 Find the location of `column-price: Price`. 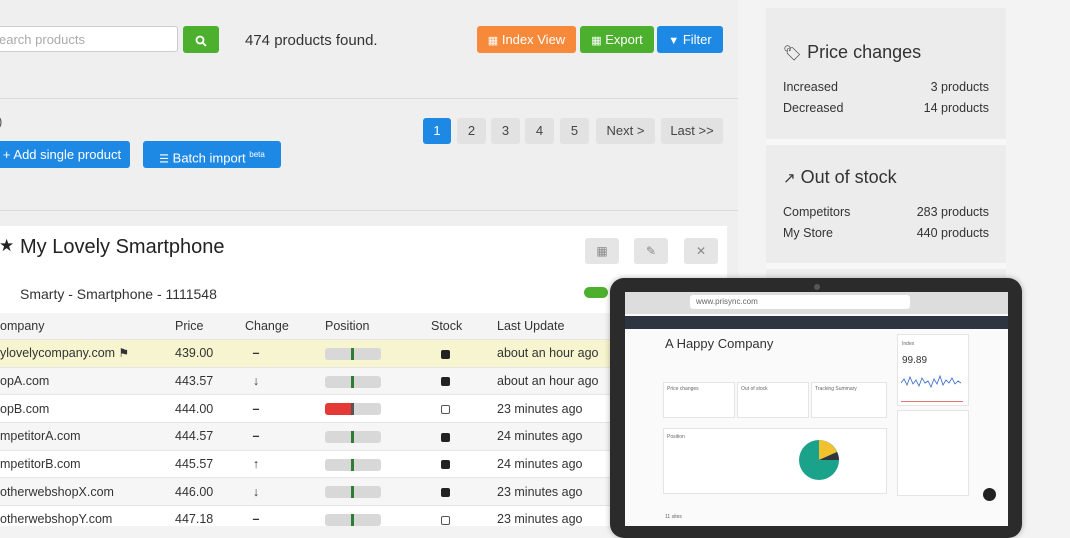

column-price: Price is located at coordinates (210, 326).